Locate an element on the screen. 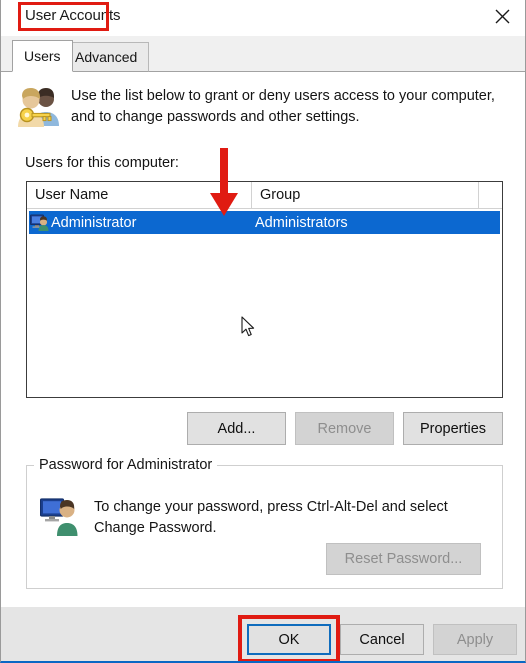  properties-button-label: Properties is located at coordinates (453, 428).